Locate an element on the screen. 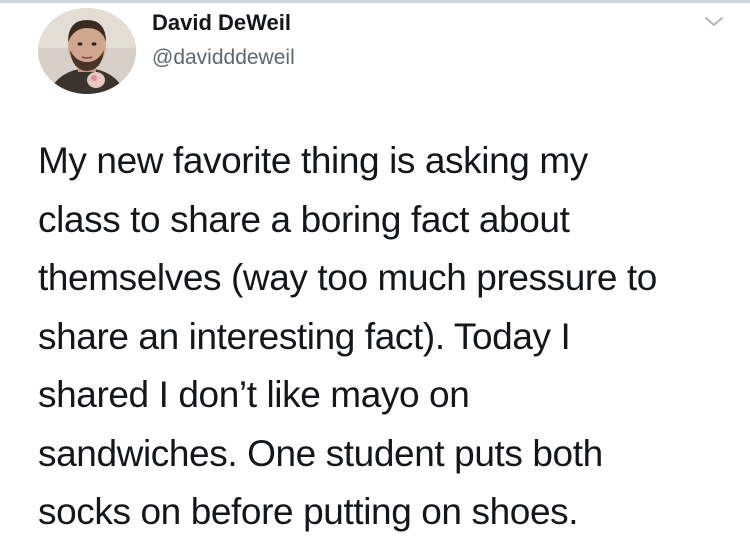 This screenshot has height=558, width=750. tweet-text-line: themselves (way too much pressure to is located at coordinates (347, 277).